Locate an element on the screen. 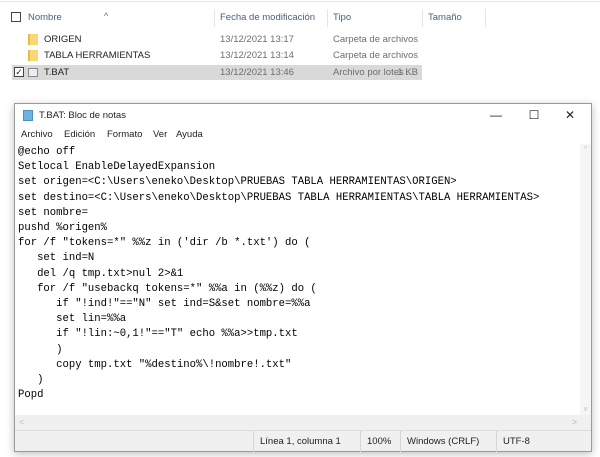 The height and width of the screenshot is (457, 600). sort-up-icon: ^ is located at coordinates (106, 16).